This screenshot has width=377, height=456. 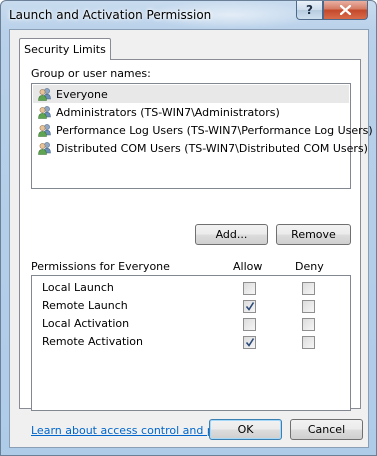 I want to click on tab-security-limits: Security Limits, so click(x=65, y=49).